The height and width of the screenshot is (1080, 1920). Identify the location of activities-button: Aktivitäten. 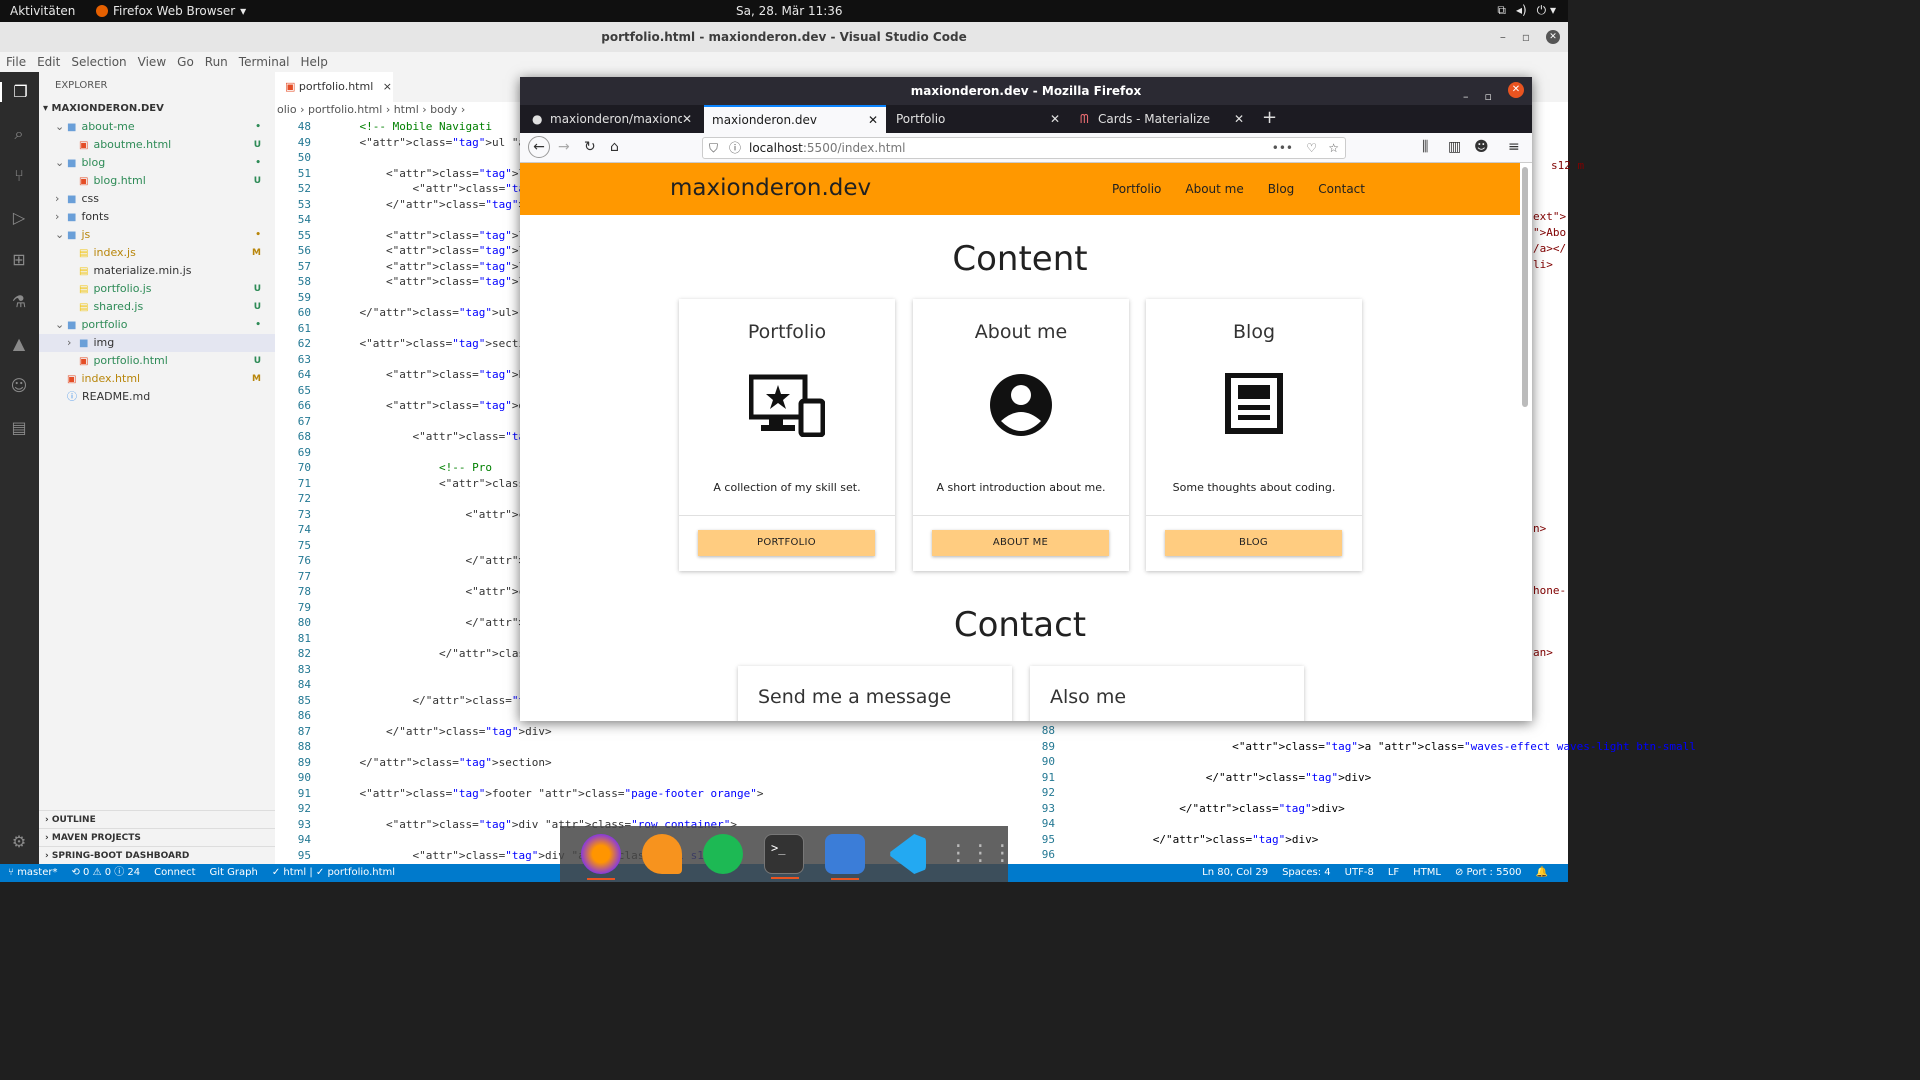
(42, 11).